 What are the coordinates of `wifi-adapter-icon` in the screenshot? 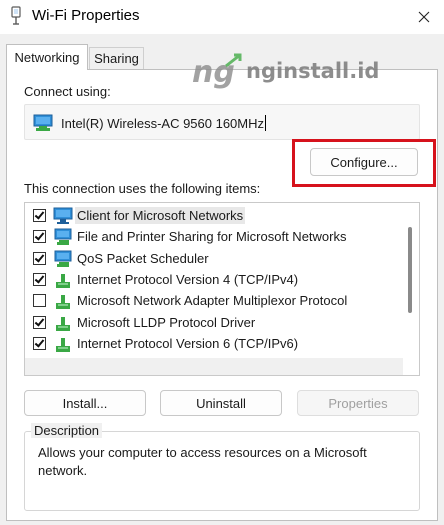 It's located at (16, 15).